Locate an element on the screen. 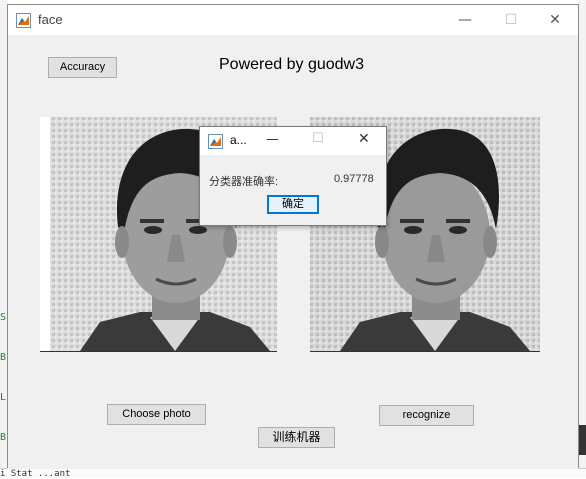 The height and width of the screenshot is (479, 586). dialog-maximize-icon: ☐ is located at coordinates (318, 138).